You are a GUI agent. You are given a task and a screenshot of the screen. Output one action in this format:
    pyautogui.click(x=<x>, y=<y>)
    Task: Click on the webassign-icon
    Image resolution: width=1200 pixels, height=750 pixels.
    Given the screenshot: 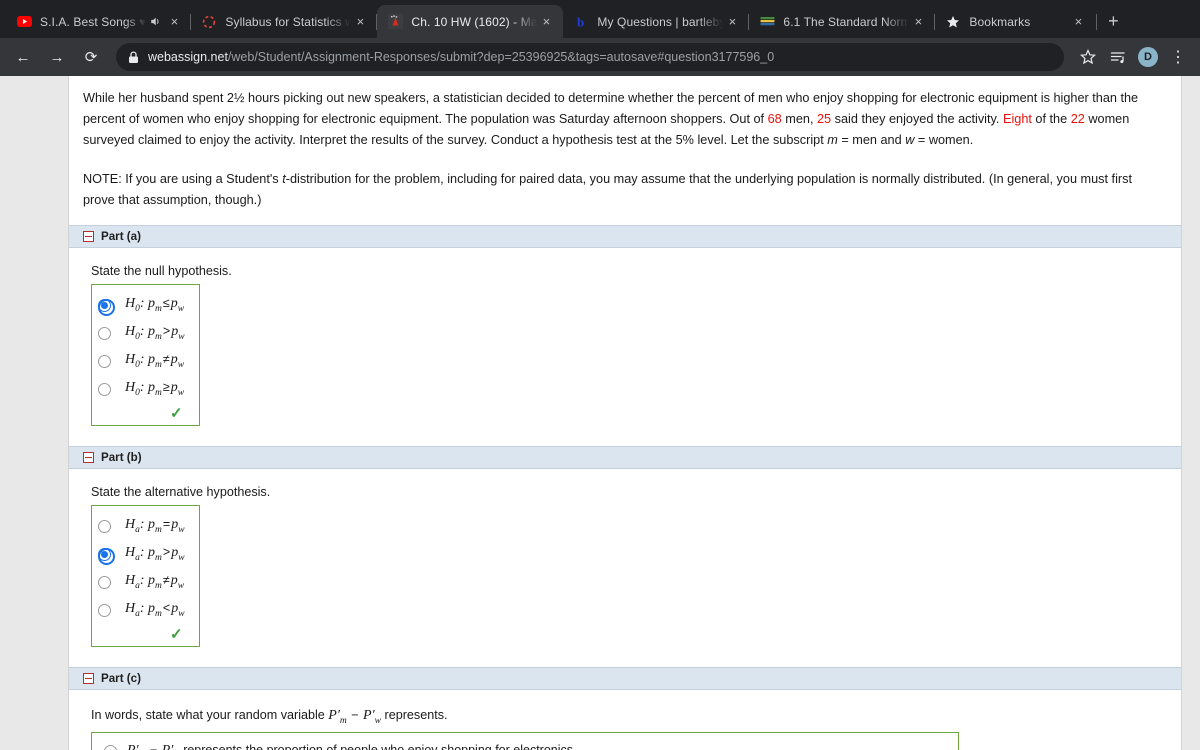 What is the action you would take?
    pyautogui.click(x=395, y=22)
    